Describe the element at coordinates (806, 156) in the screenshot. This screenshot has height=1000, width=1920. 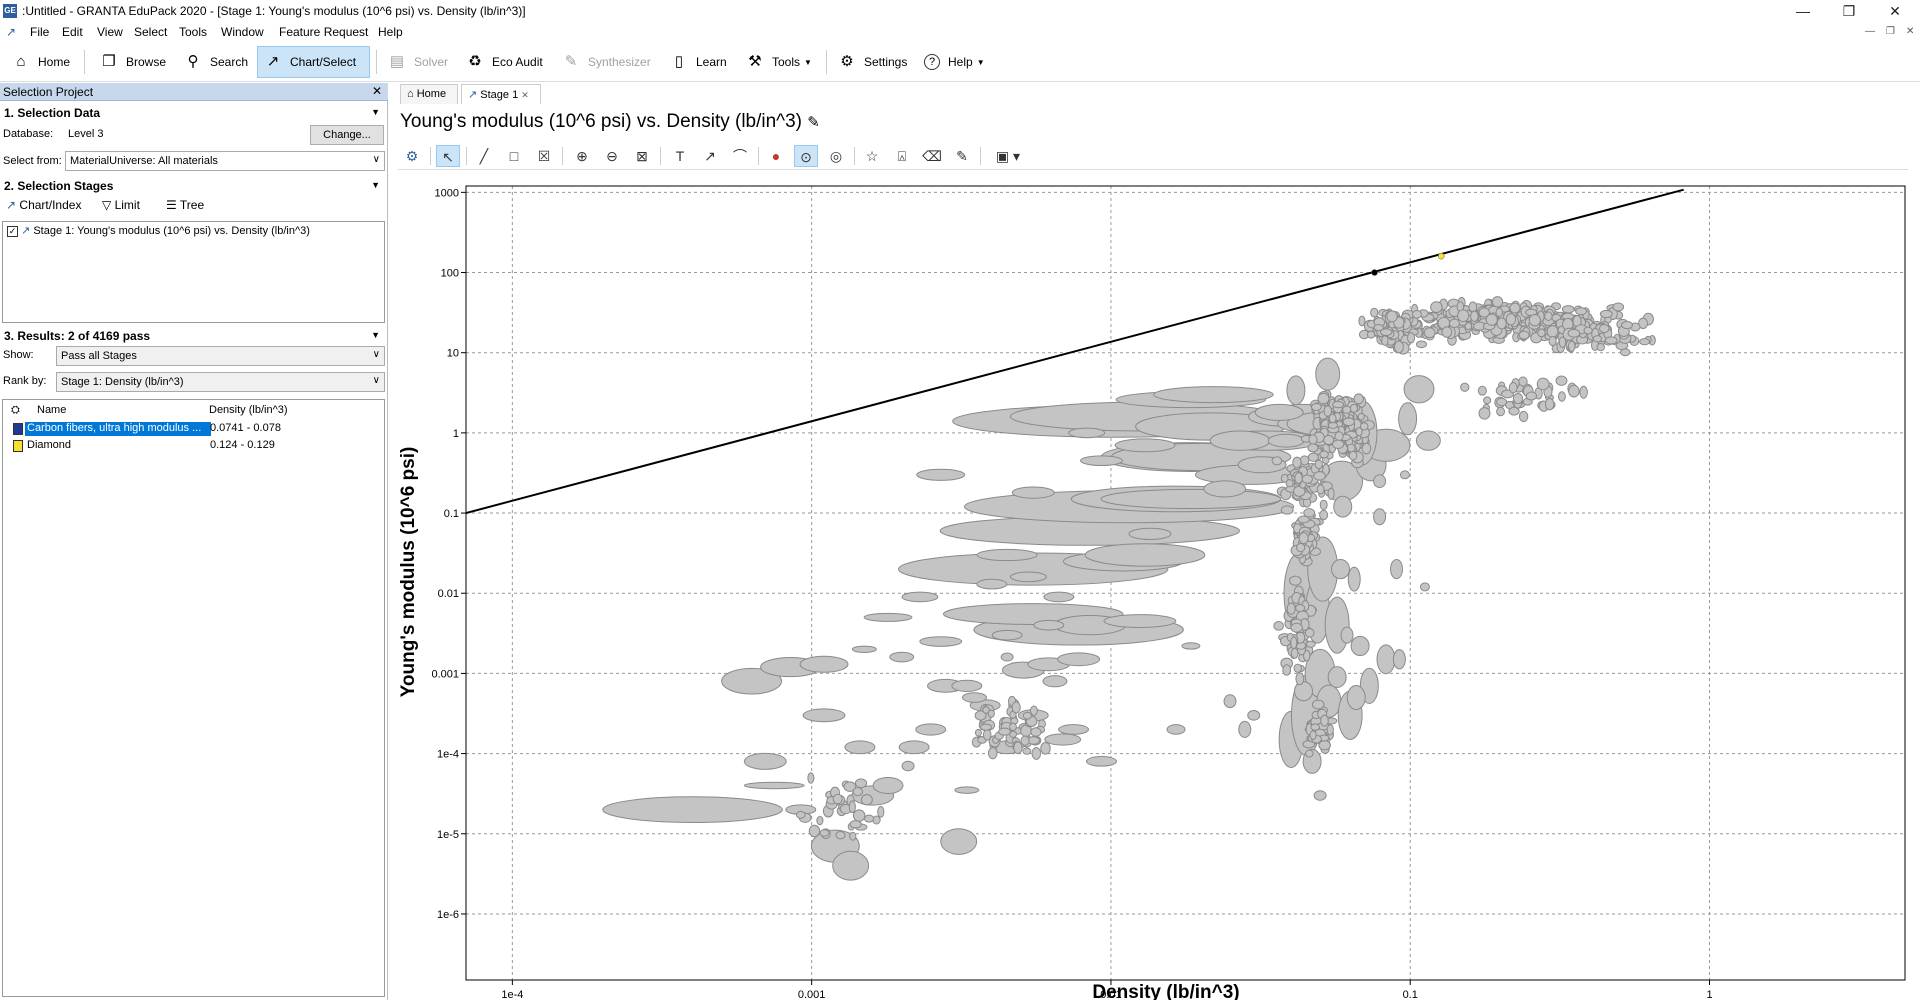
I see `envelope-icon: ⊙` at that location.